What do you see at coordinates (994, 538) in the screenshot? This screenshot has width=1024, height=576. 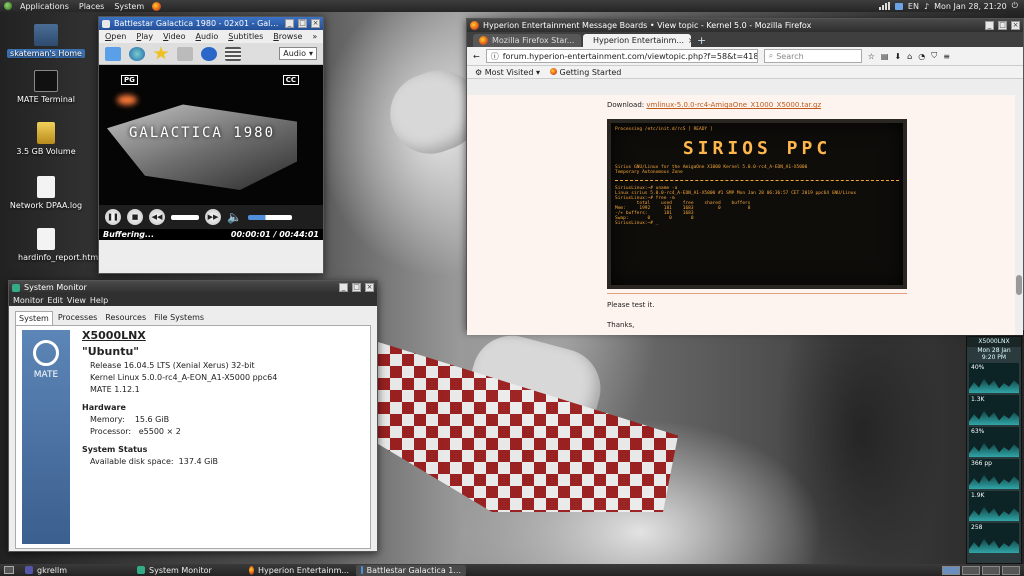 I see `gkrellm-panel: 258` at bounding box center [994, 538].